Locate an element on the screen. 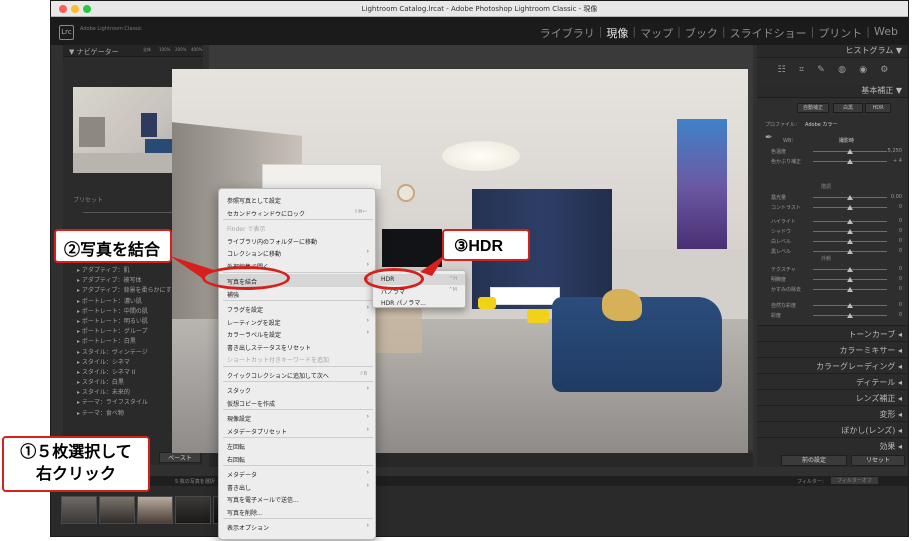 This screenshot has height=541, width=913. develop-slider: 黒レベル 0 is located at coordinates (832, 251).